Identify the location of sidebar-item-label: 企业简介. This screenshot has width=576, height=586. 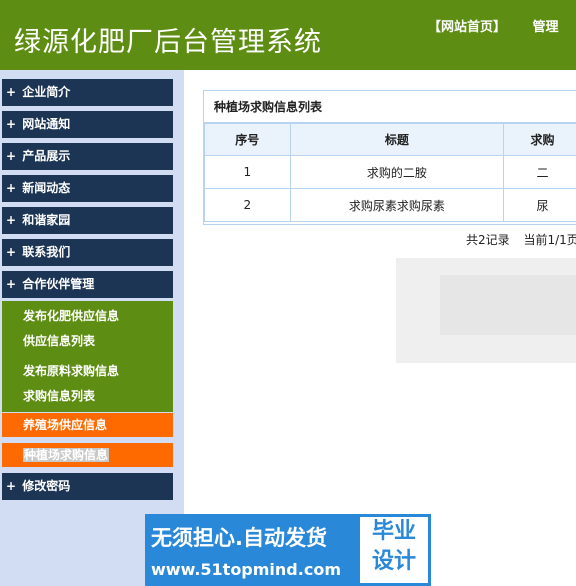
(46, 92).